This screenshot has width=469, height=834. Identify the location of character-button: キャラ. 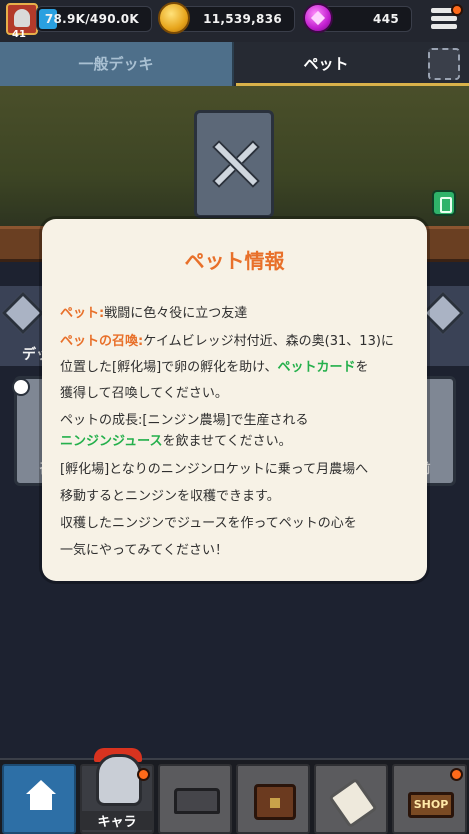
(117, 791).